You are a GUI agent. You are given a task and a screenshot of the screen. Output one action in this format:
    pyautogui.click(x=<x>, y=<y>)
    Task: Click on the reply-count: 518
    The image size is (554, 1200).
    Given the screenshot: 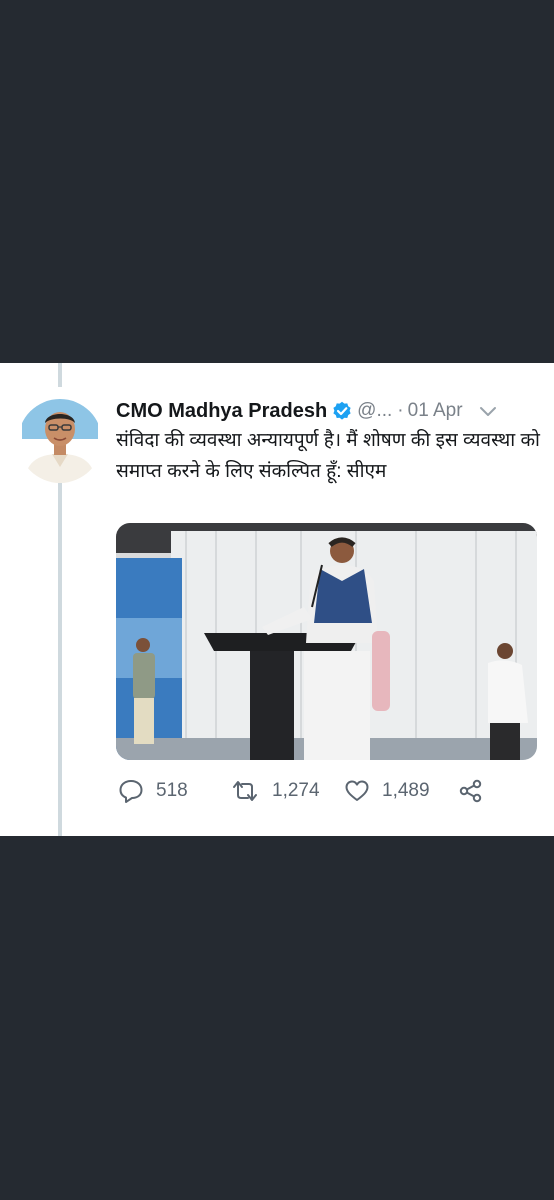 What is the action you would take?
    pyautogui.click(x=172, y=790)
    